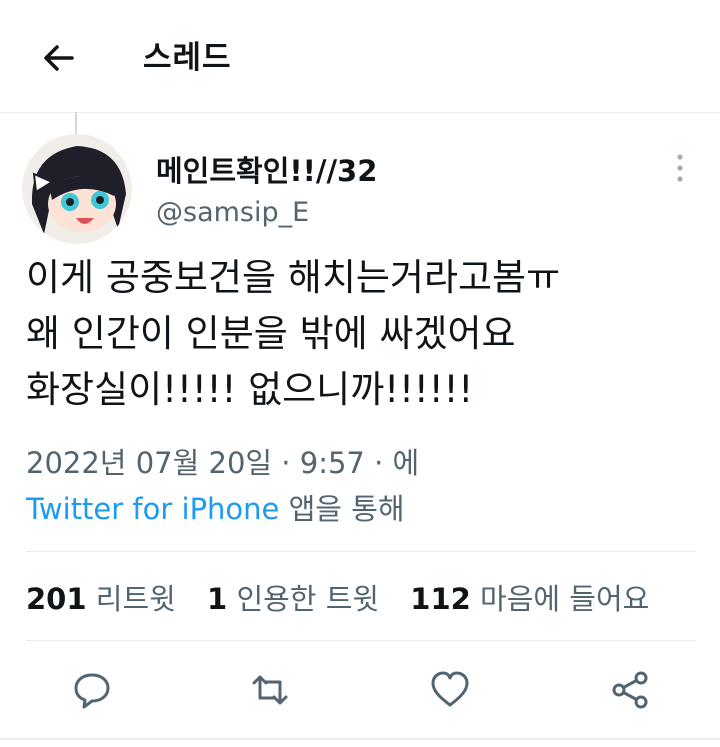  What do you see at coordinates (529, 599) in the screenshot?
I see `like-count: 112 마음에 들어요` at bounding box center [529, 599].